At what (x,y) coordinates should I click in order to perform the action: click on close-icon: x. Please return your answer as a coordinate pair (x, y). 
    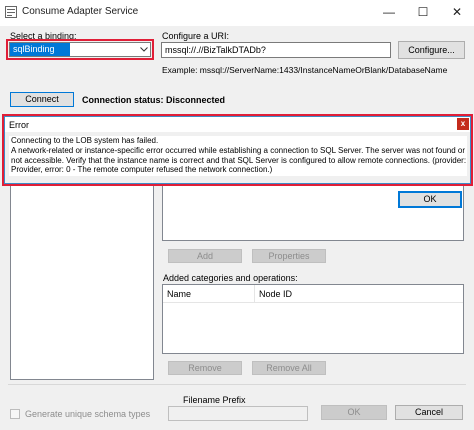
    Looking at the image, I should click on (463, 123).